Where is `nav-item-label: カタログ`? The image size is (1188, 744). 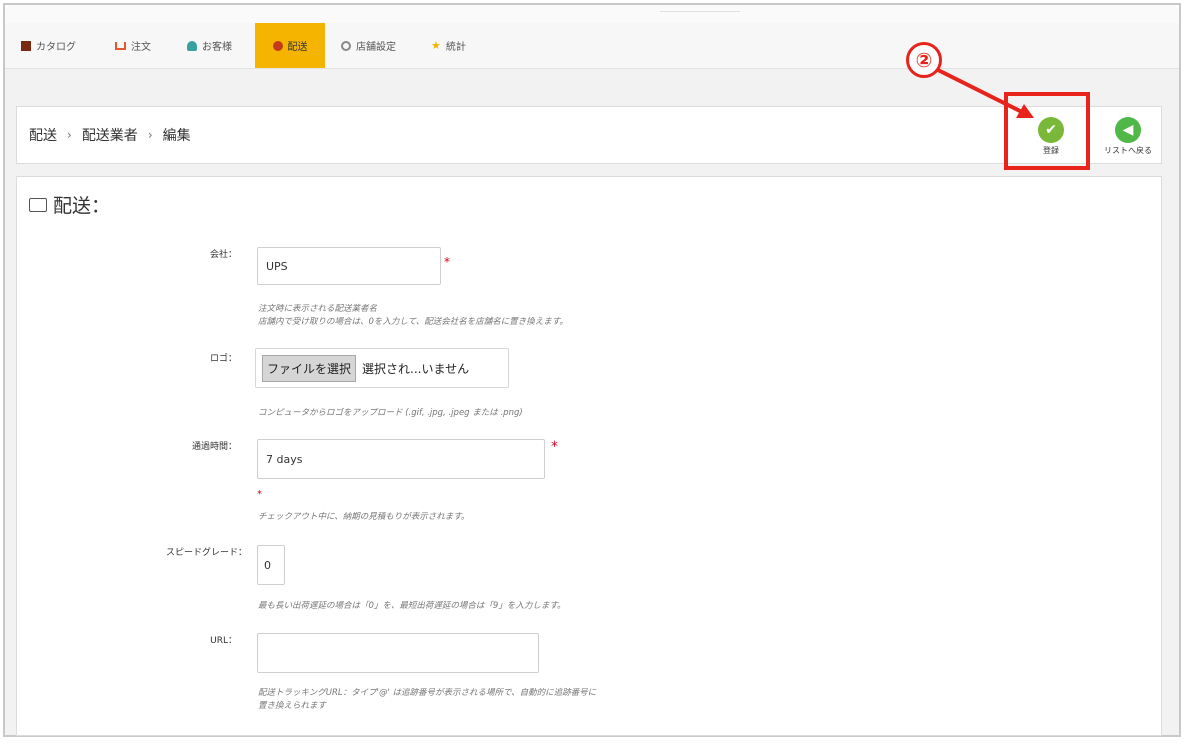
nav-item-label: カタログ is located at coordinates (56, 47).